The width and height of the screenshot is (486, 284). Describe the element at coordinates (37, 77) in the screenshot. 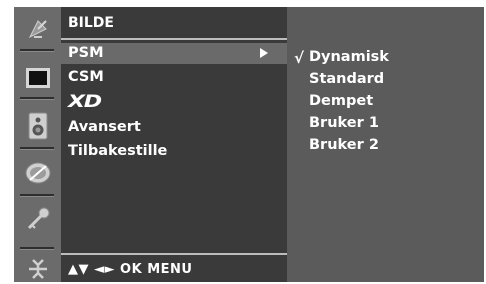

I see `screen-icon` at that location.